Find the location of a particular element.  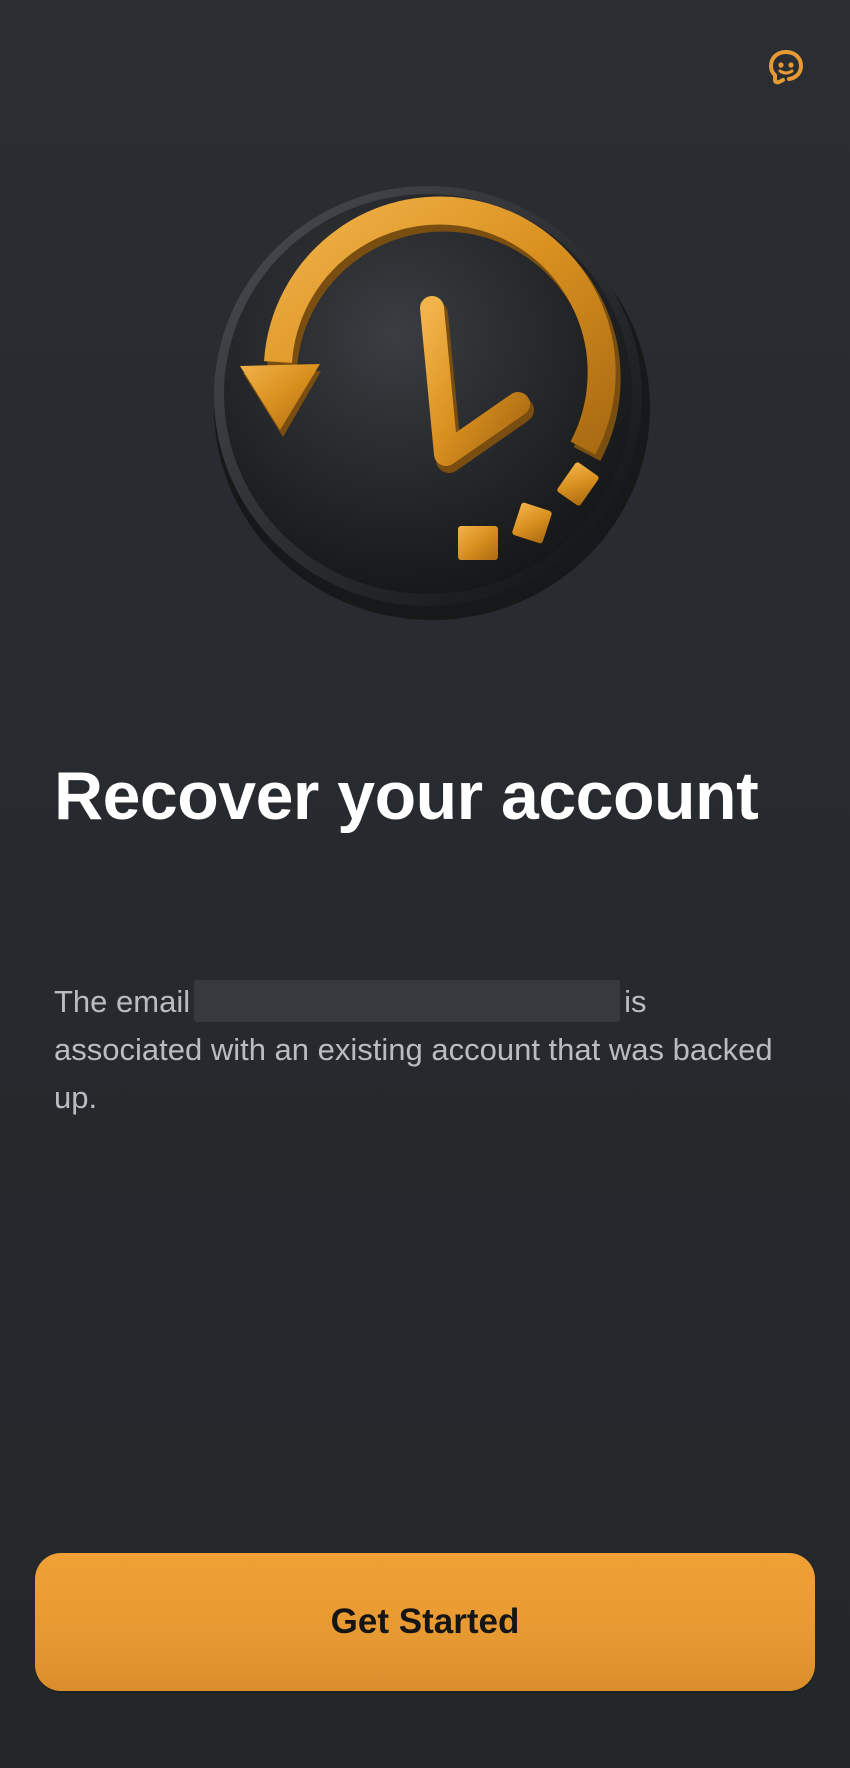

redacted-email is located at coordinates (407, 1001).